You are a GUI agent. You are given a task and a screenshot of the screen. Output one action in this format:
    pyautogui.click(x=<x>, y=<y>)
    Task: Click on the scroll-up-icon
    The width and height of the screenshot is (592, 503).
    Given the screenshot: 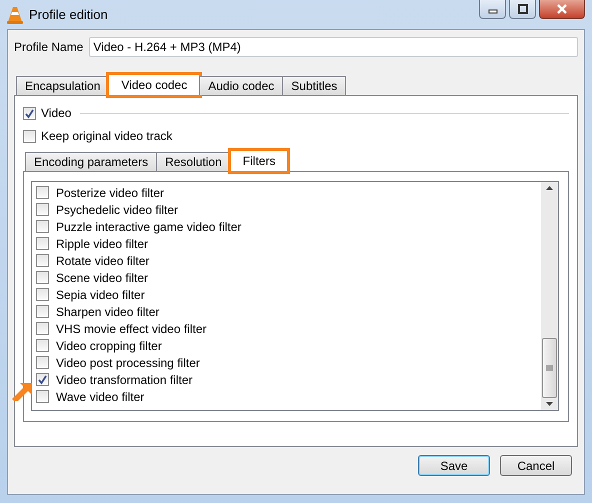 What is the action you would take?
    pyautogui.click(x=549, y=188)
    